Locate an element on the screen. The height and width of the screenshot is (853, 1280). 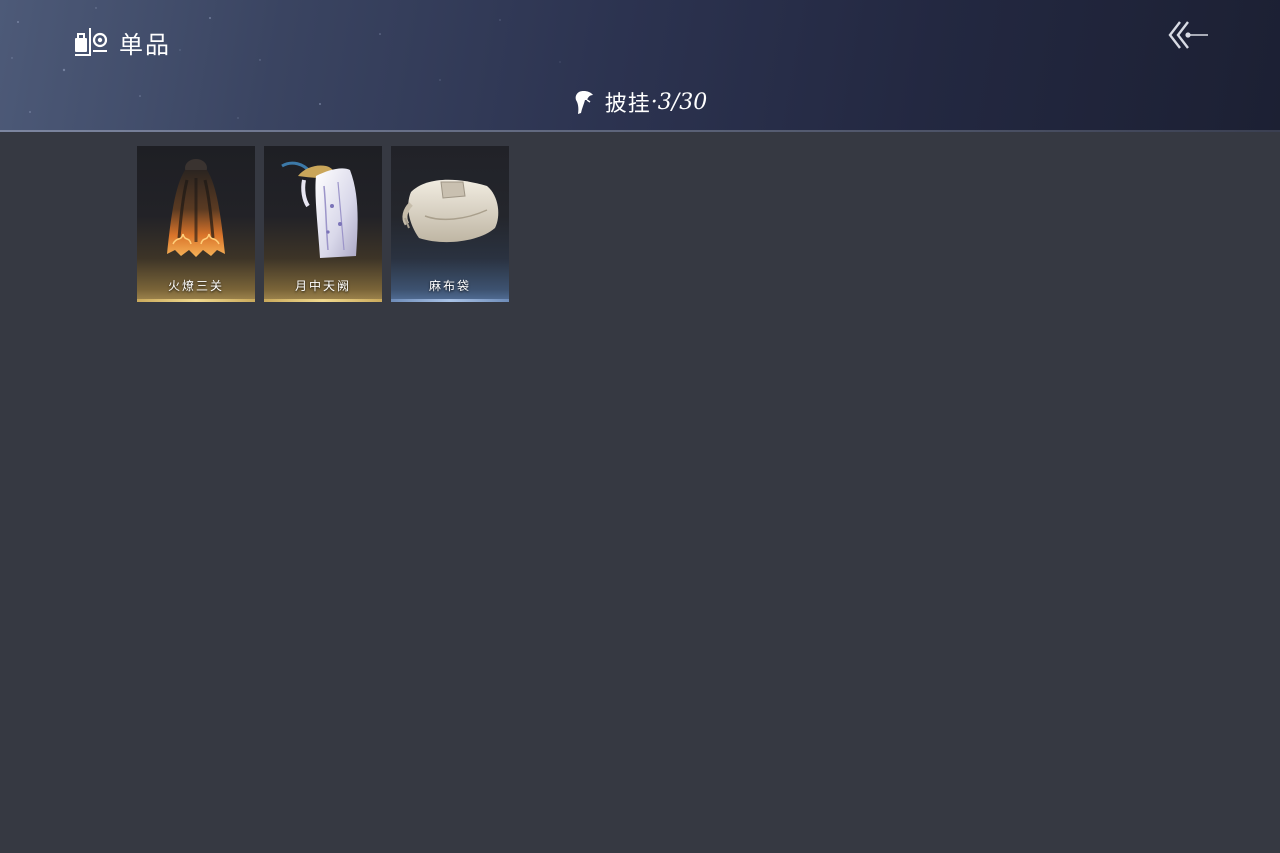
item-card-burlap-sack: 麻布袋 is located at coordinates (450, 224).